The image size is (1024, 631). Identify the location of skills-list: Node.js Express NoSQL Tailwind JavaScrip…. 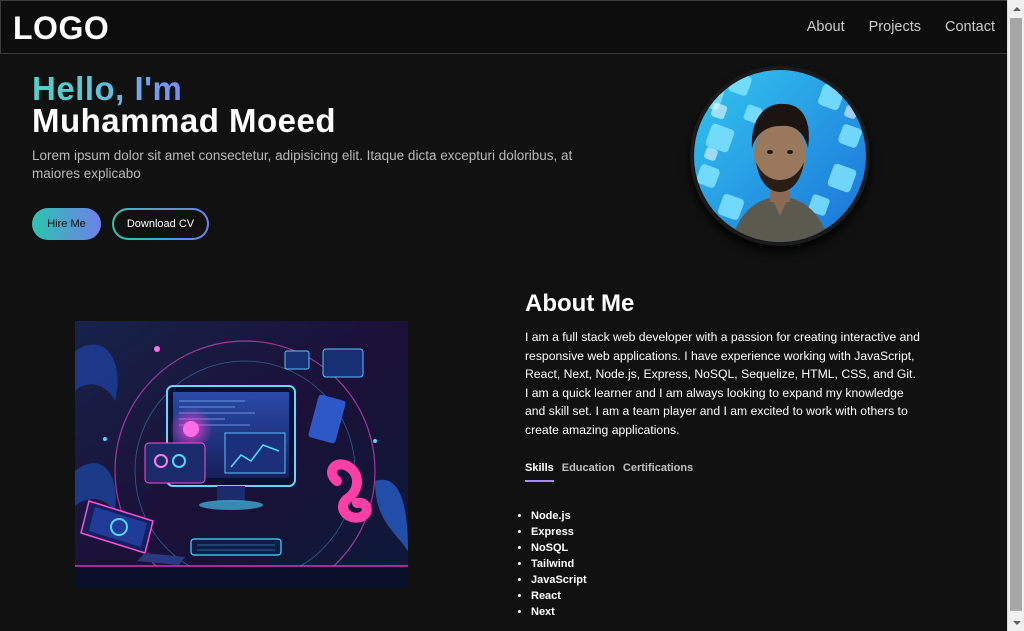
(559, 564).